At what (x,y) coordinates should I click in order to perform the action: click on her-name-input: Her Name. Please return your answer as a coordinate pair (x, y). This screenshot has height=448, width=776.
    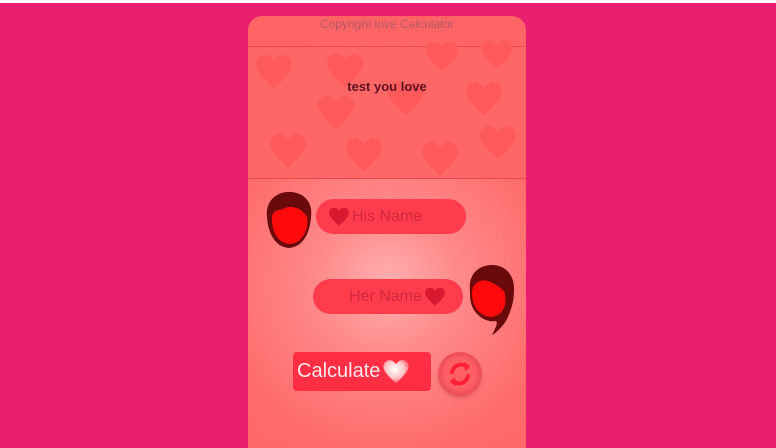
    Looking at the image, I should click on (388, 296).